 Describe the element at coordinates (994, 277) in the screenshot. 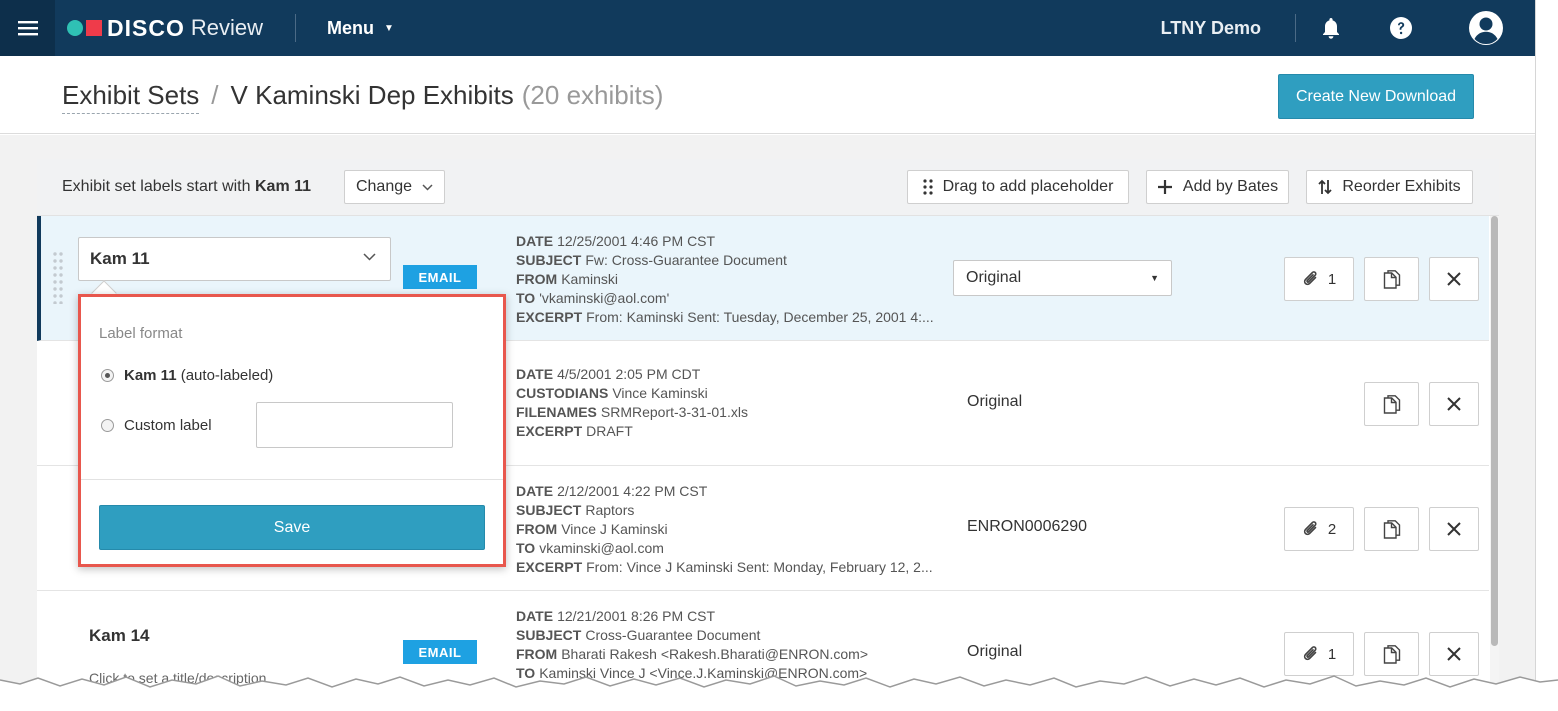

I see `download-version-value: Original` at that location.